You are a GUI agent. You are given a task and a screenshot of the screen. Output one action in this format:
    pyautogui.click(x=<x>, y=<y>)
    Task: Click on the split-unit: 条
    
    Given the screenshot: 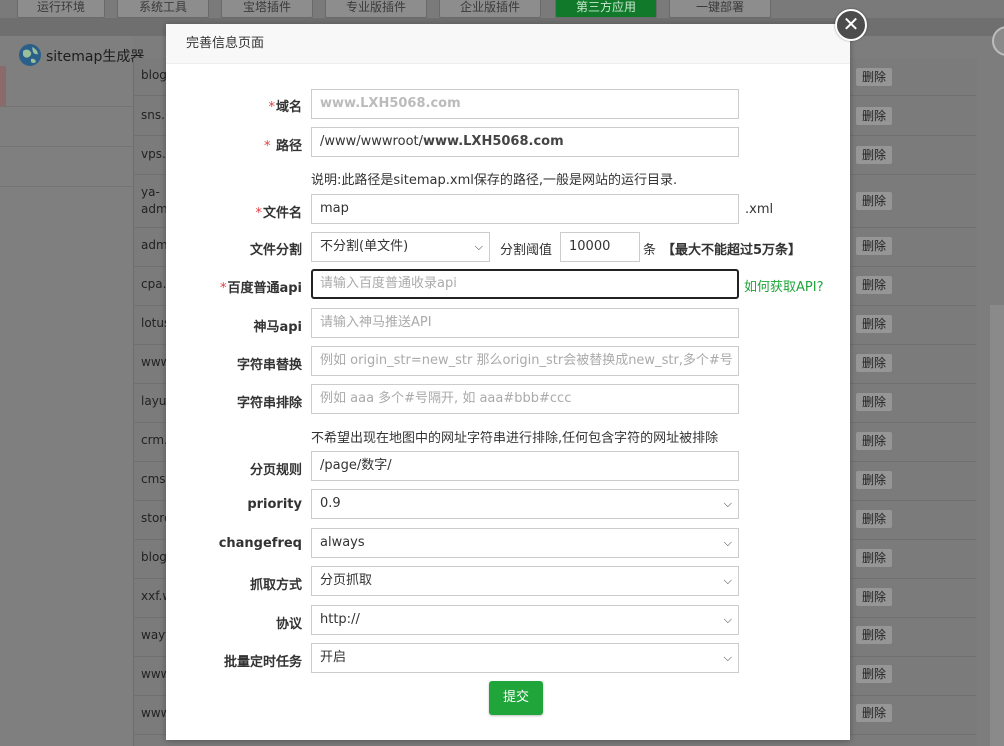 What is the action you would take?
    pyautogui.click(x=650, y=250)
    